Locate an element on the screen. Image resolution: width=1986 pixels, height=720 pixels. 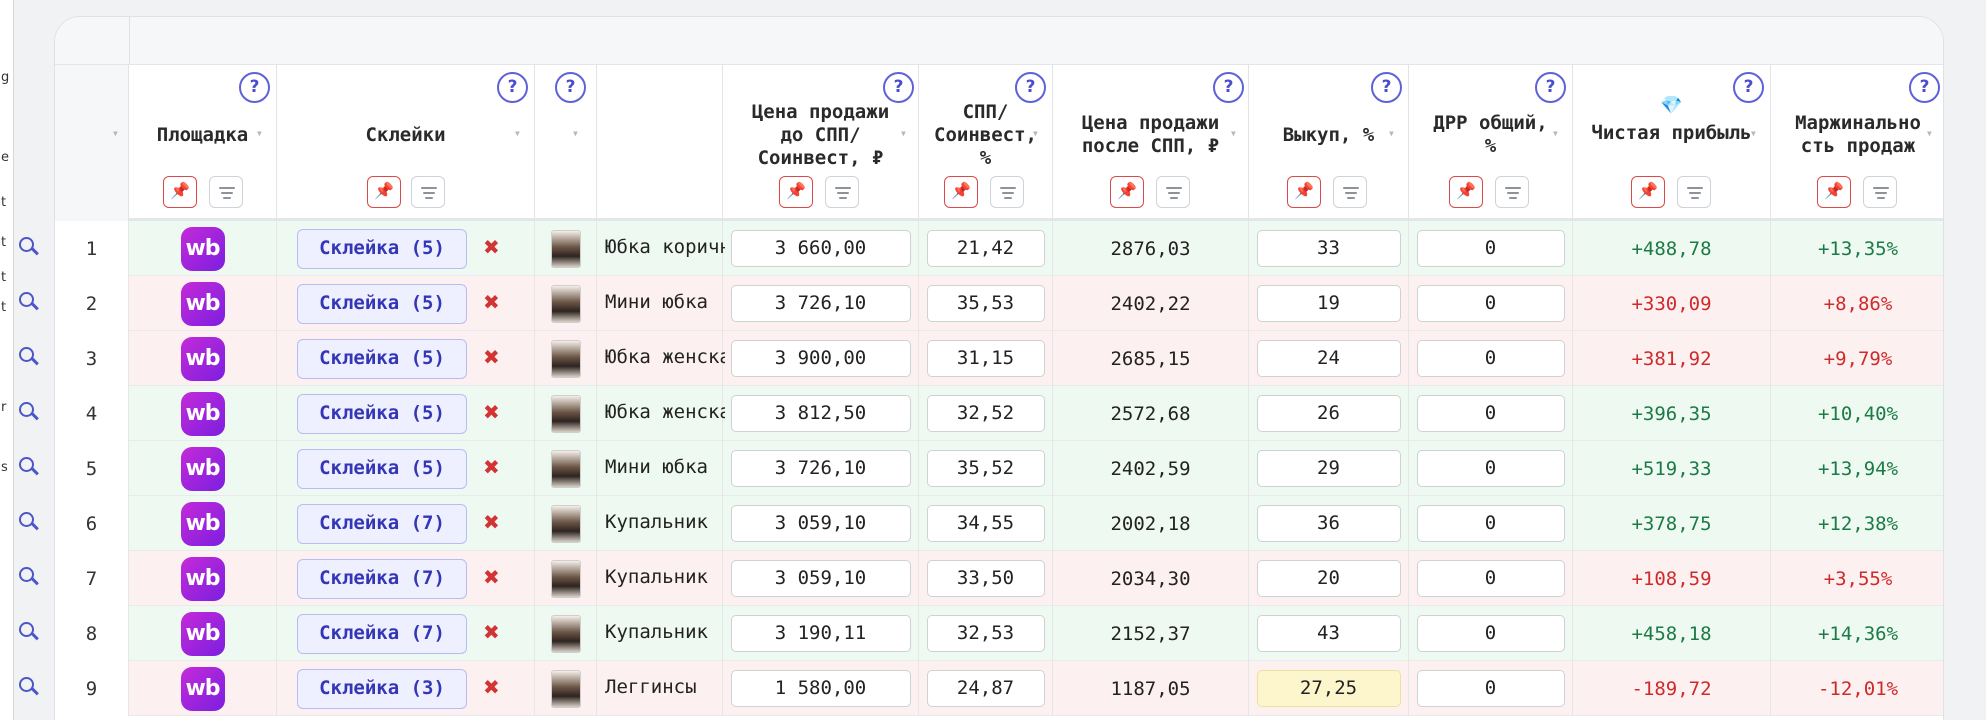
buyout-input: 27,25 is located at coordinates (1328, 688).